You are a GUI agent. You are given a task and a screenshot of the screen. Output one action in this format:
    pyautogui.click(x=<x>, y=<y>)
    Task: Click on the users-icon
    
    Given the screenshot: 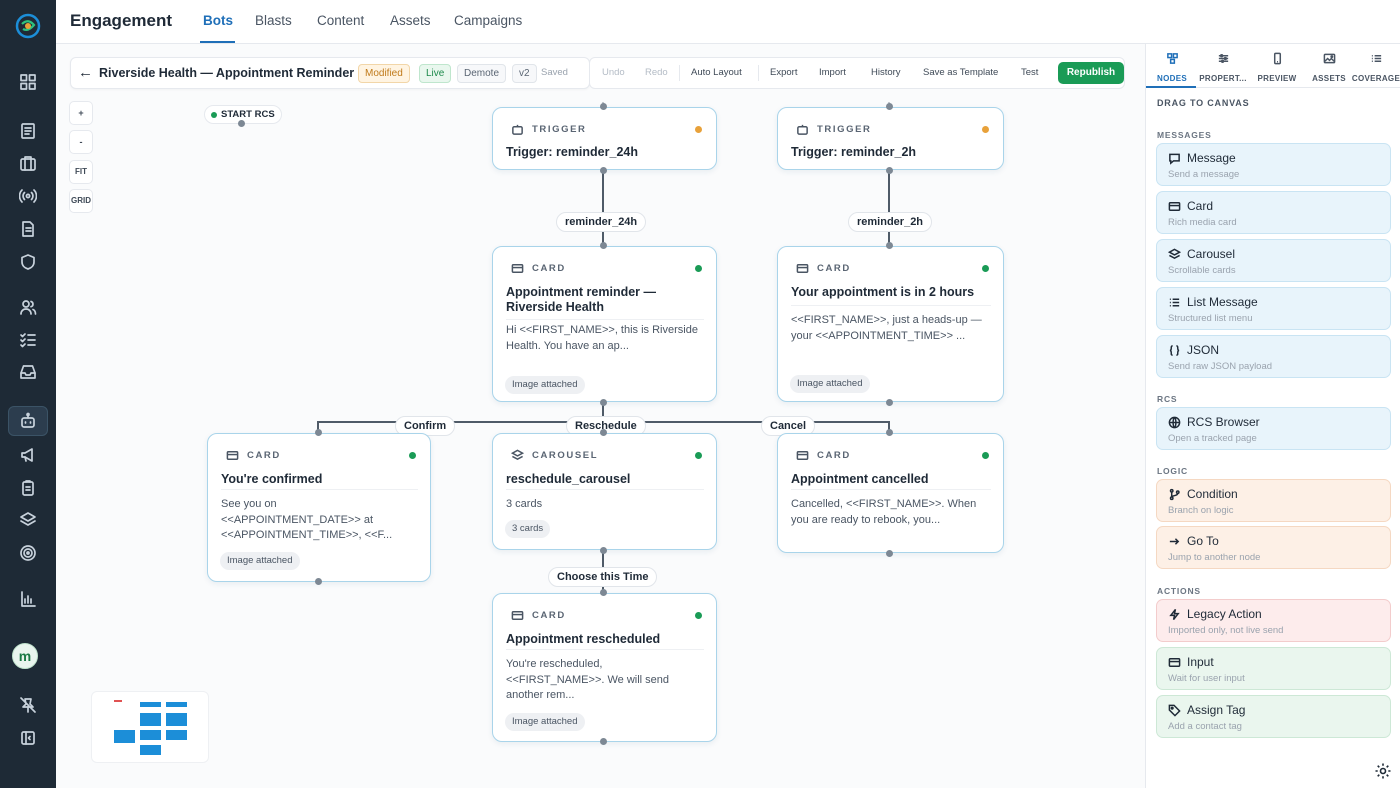 What is the action you would take?
    pyautogui.click(x=28, y=307)
    